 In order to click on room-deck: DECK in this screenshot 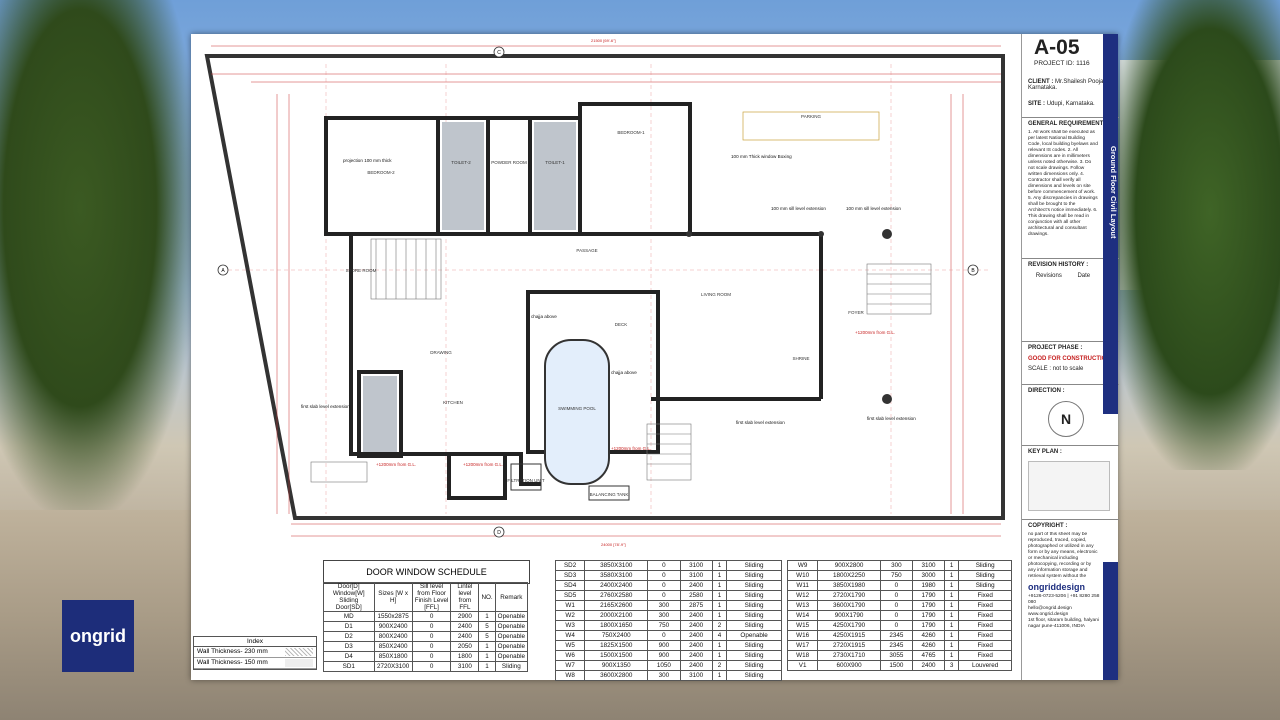, I will do `click(621, 324)`.